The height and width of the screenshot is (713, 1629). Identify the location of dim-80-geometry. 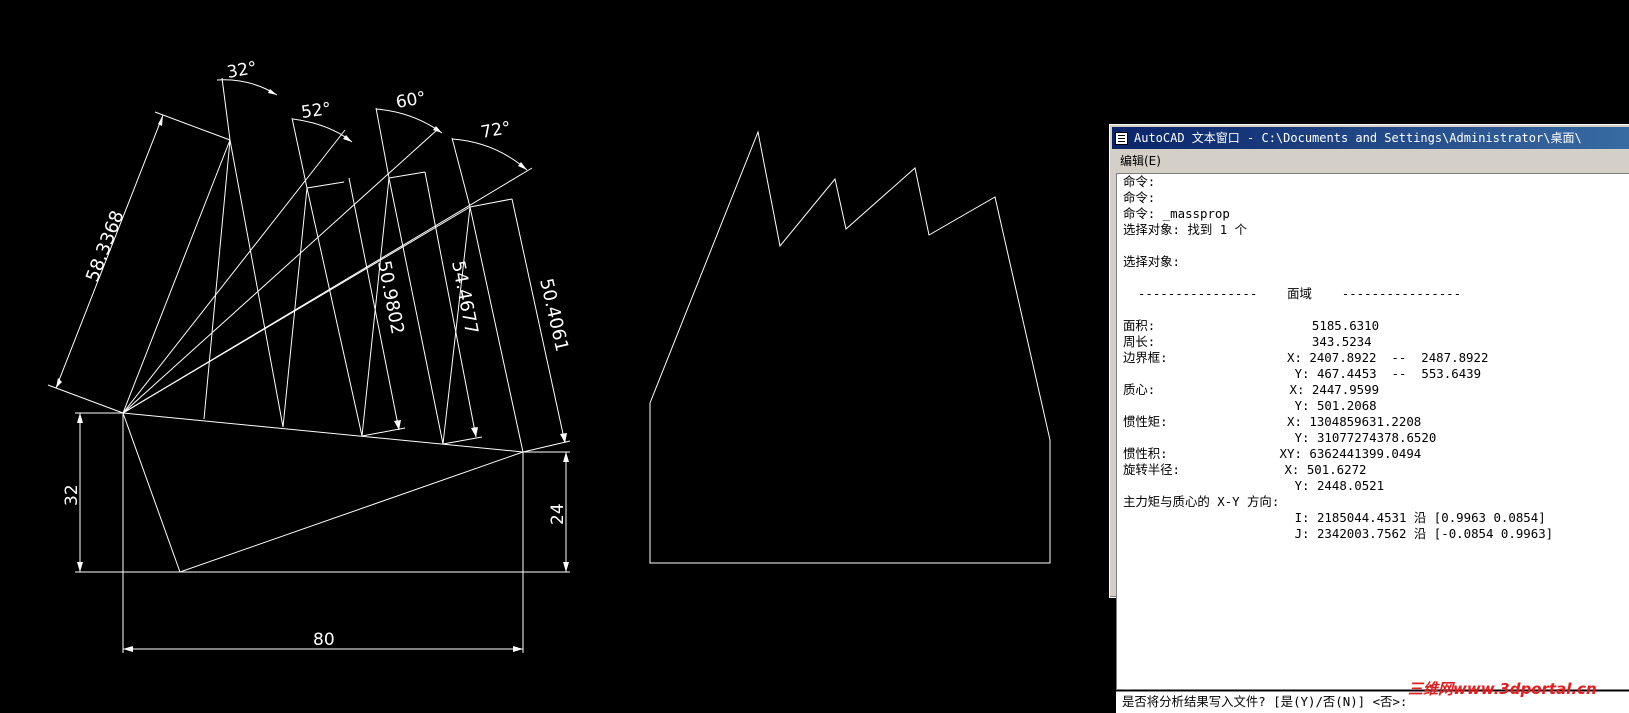
(323, 533).